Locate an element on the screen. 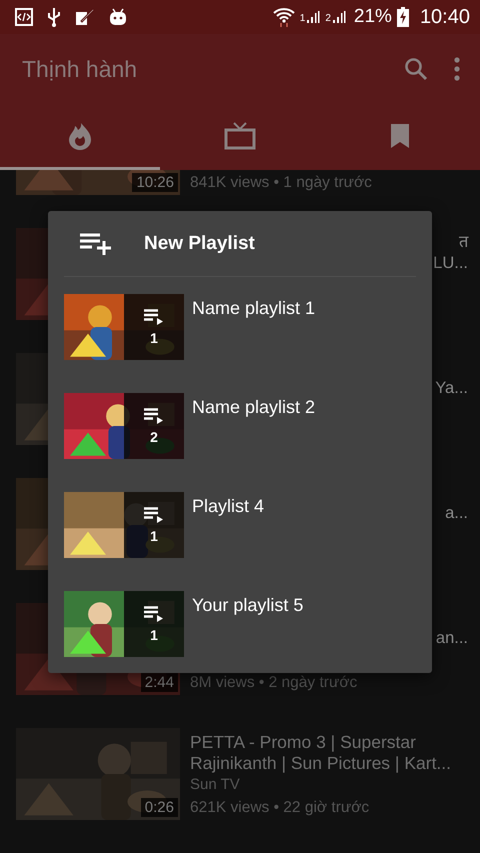 This screenshot has height=853, width=480. video-meta: 8M views • 2 ngày trước is located at coordinates (274, 683).